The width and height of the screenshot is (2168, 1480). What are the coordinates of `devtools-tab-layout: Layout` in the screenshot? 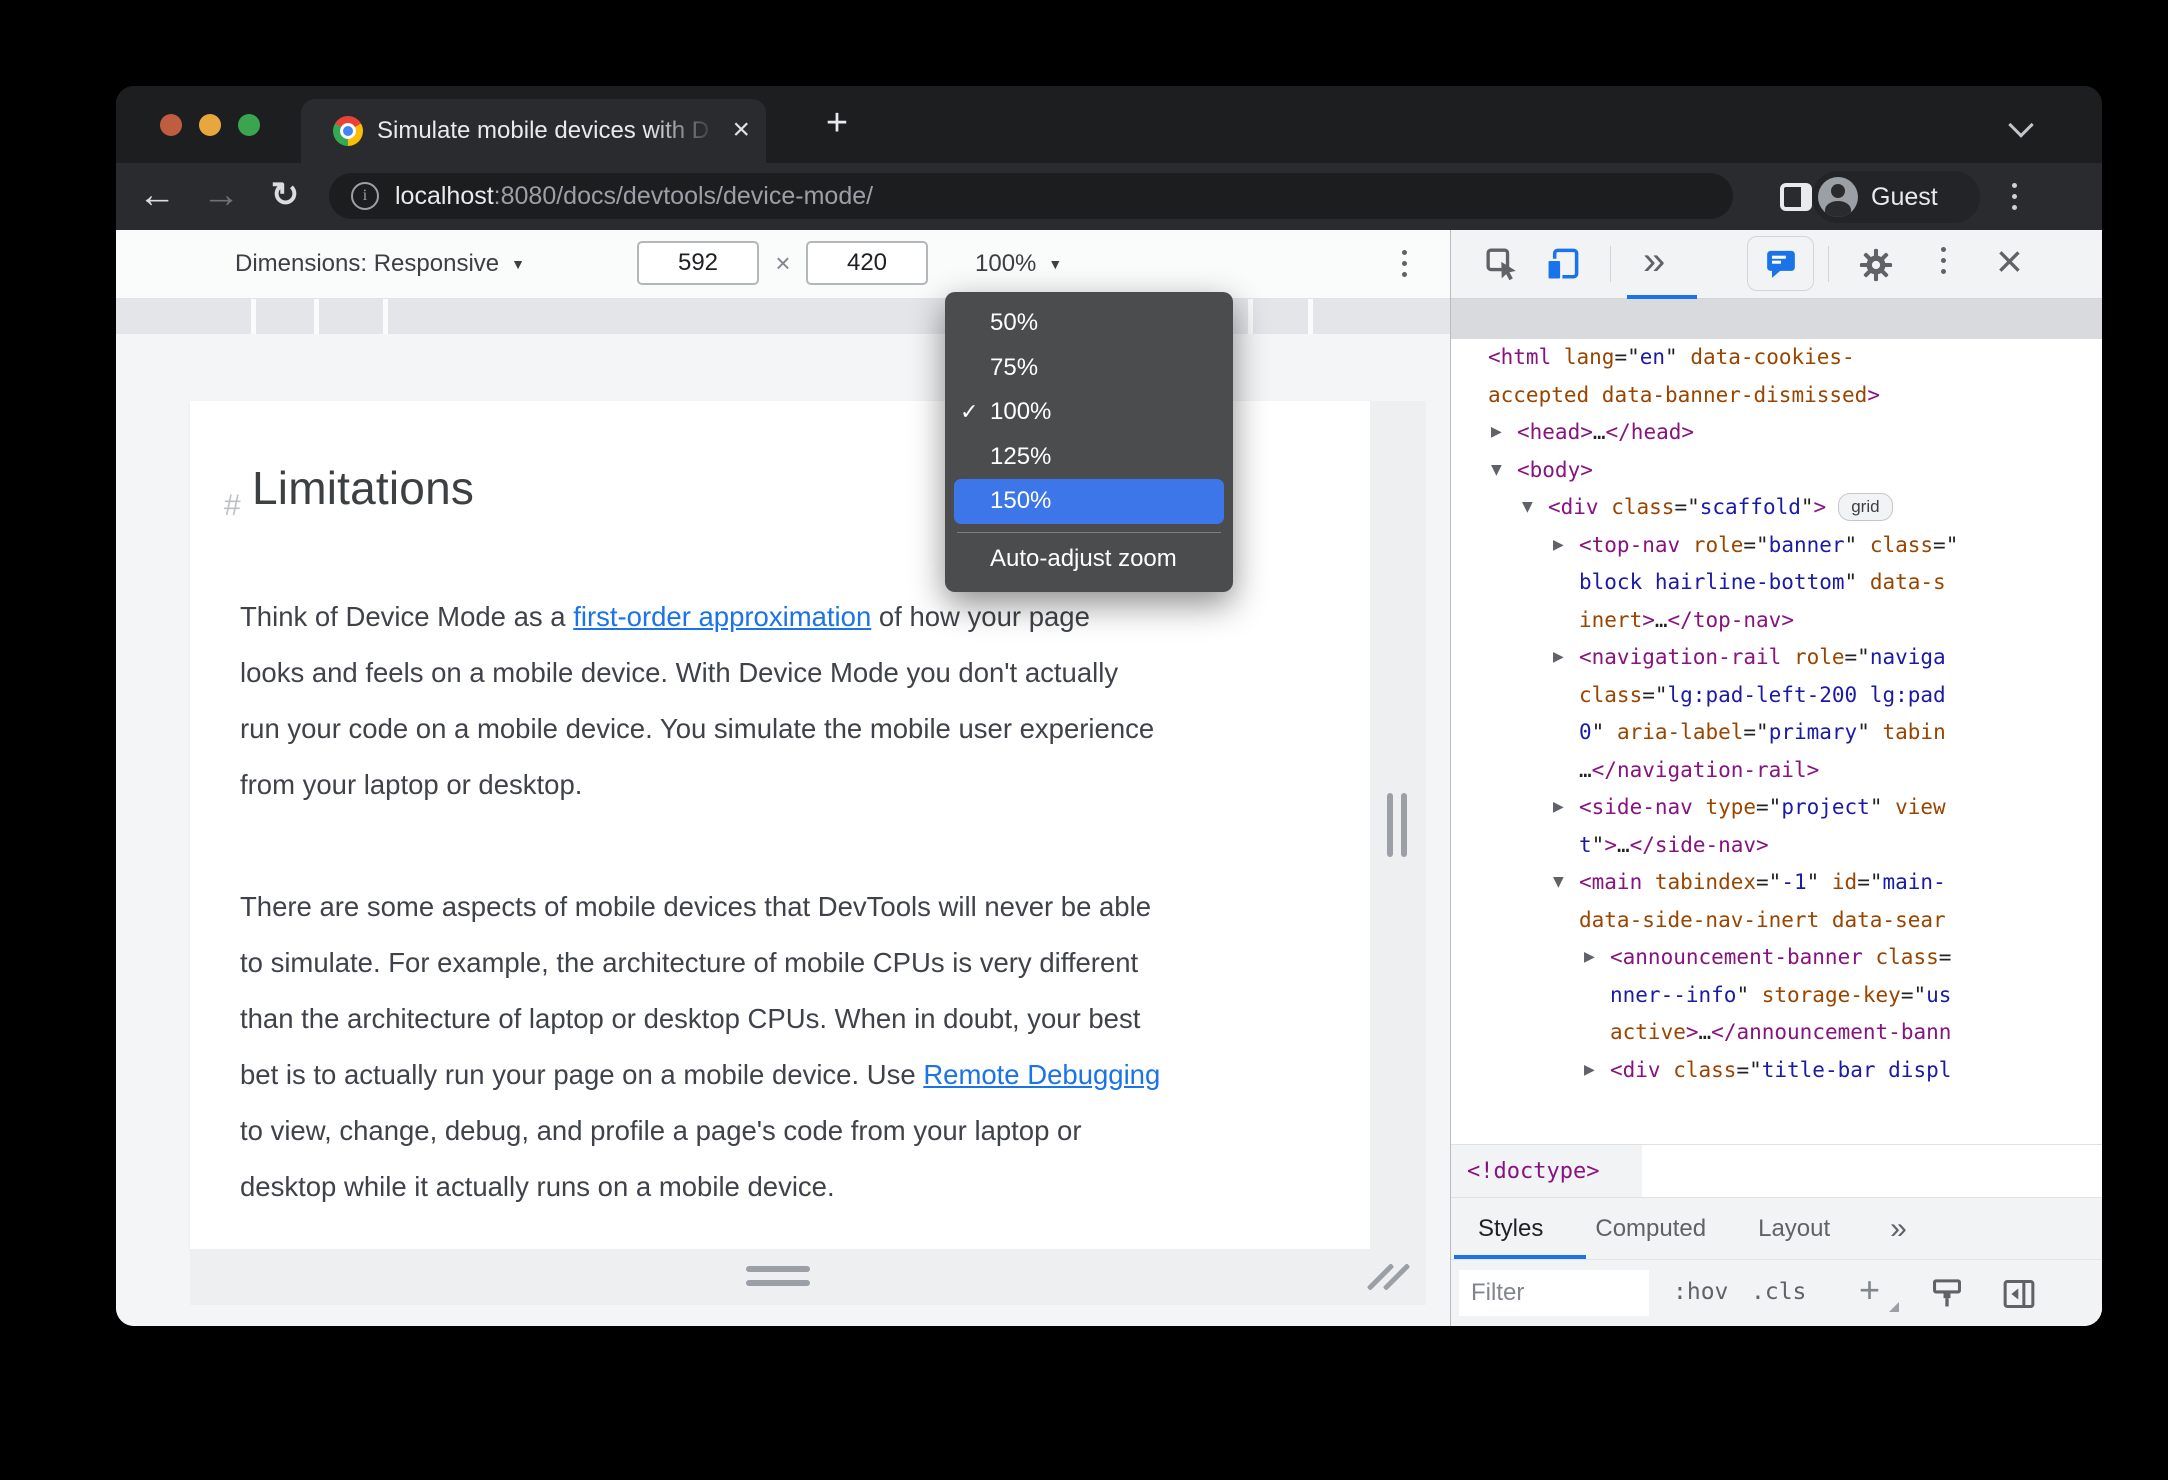 It's located at (1794, 1229).